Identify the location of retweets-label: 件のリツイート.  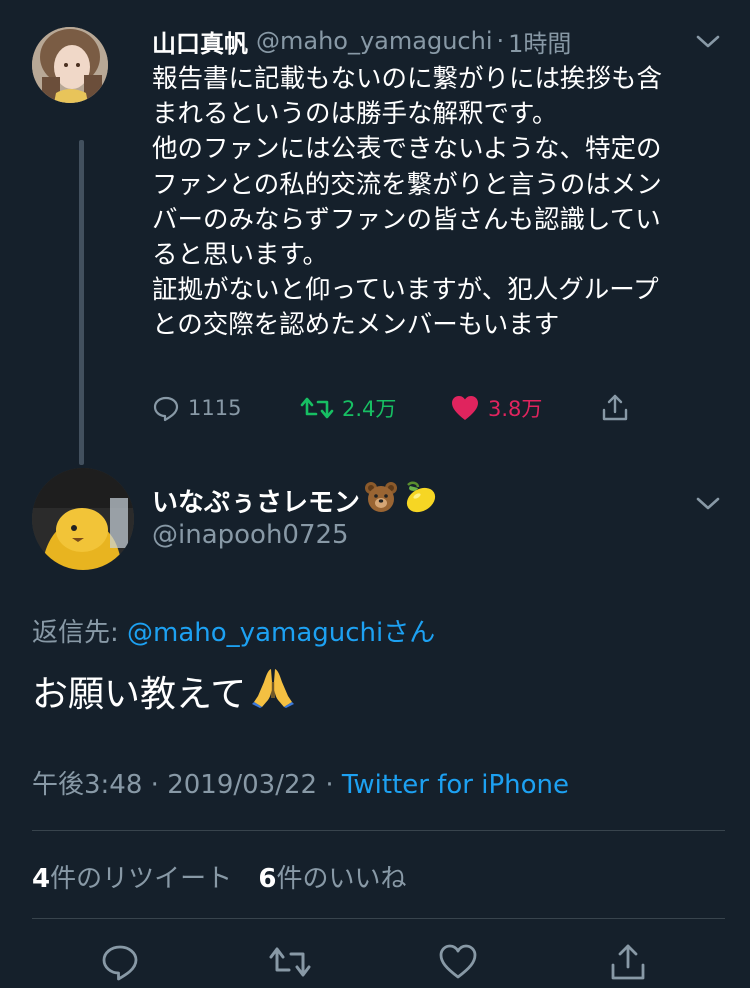
(141, 879).